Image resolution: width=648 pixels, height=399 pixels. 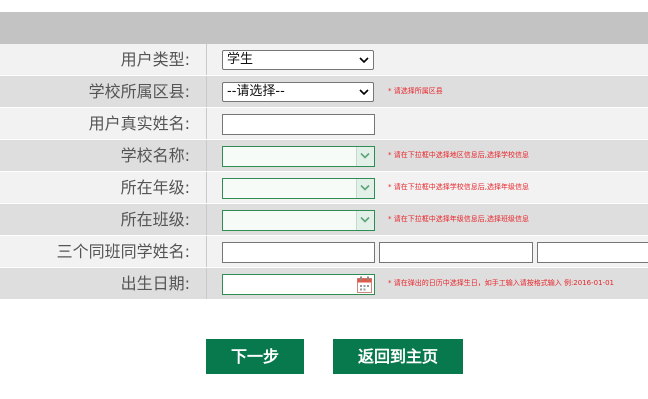 I want to click on row-classmates: 三个同班同学姓名:, so click(x=324, y=252).